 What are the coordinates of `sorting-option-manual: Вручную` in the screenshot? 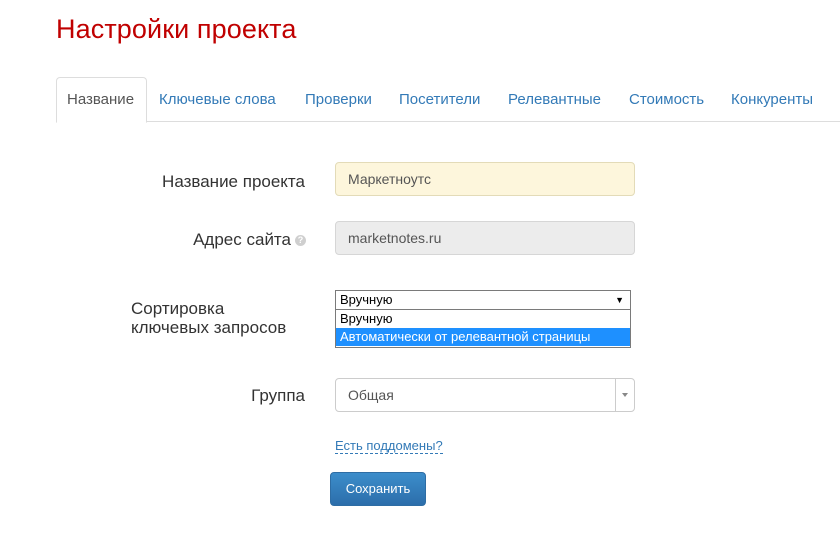 It's located at (483, 319).